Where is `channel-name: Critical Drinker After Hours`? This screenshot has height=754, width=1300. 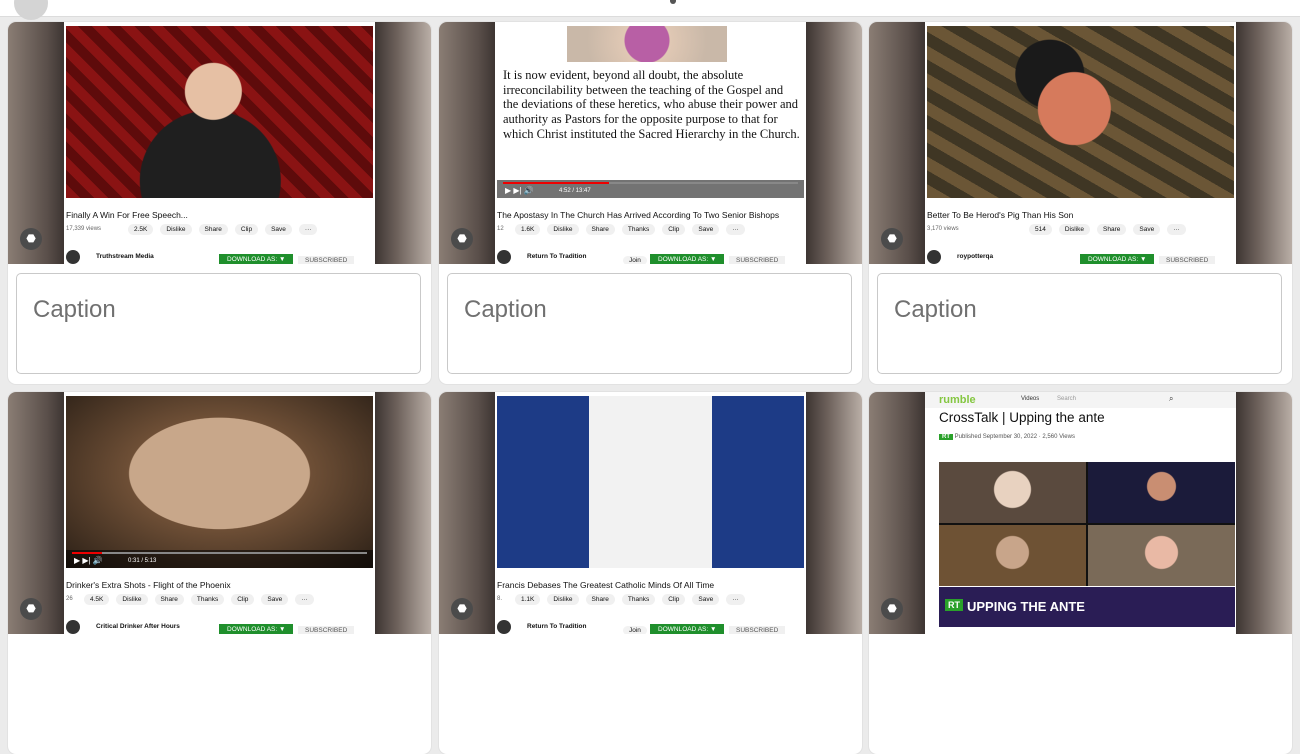 channel-name: Critical Drinker After Hours is located at coordinates (138, 626).